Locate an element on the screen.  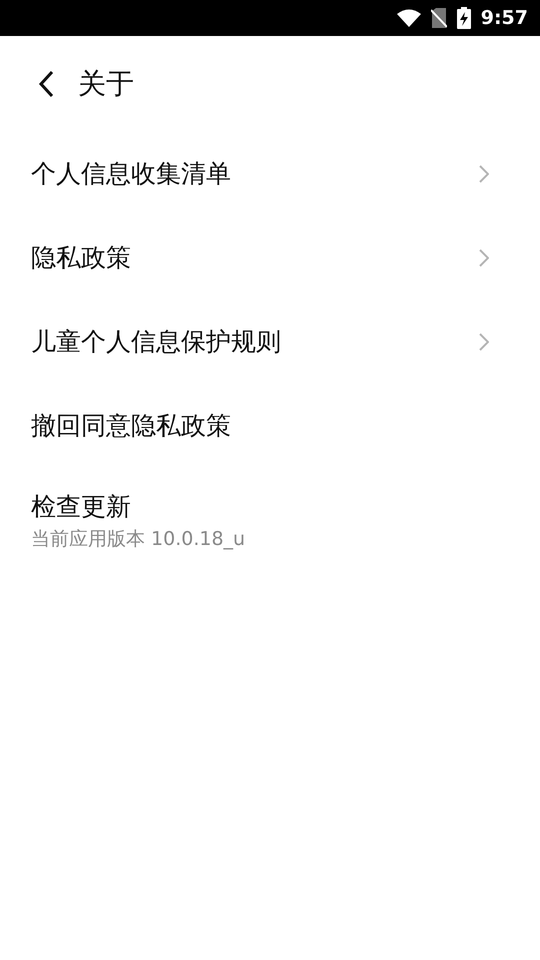
menu-item: 撤回同意隐私政策 is located at coordinates (270, 426).